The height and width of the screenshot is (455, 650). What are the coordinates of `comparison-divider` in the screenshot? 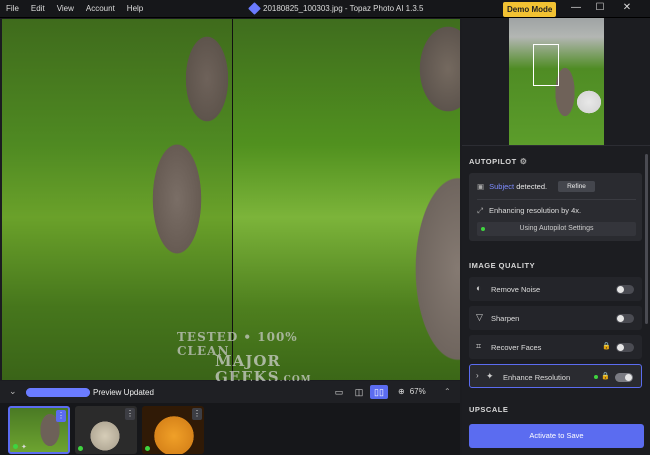 It's located at (232, 199).